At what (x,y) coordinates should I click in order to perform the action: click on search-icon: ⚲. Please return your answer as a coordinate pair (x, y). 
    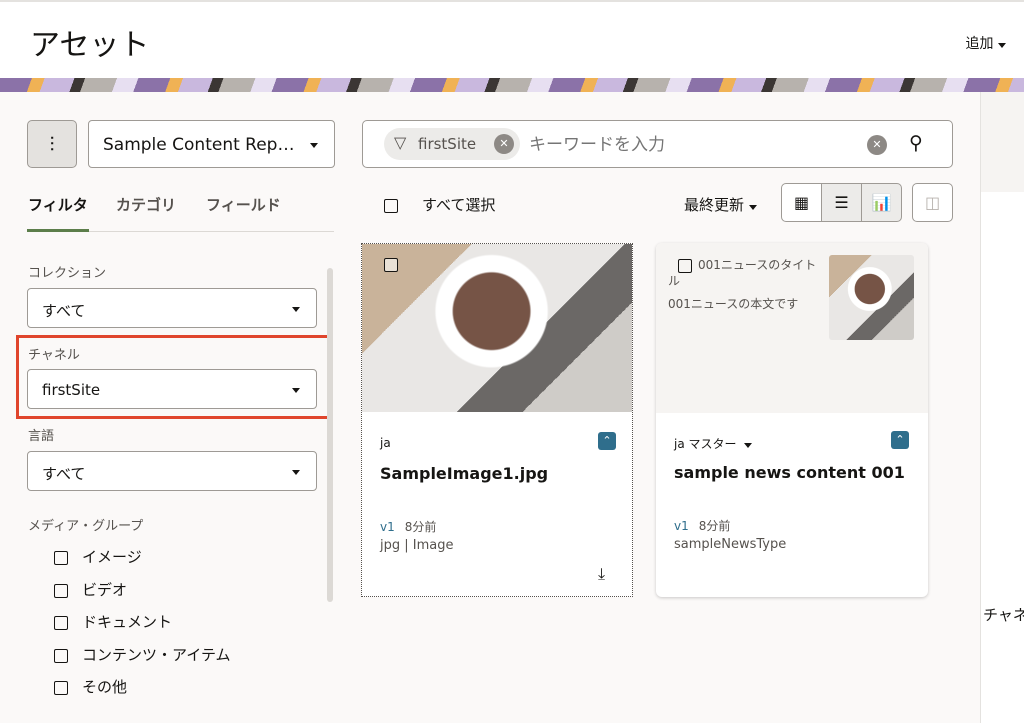
    Looking at the image, I should click on (916, 143).